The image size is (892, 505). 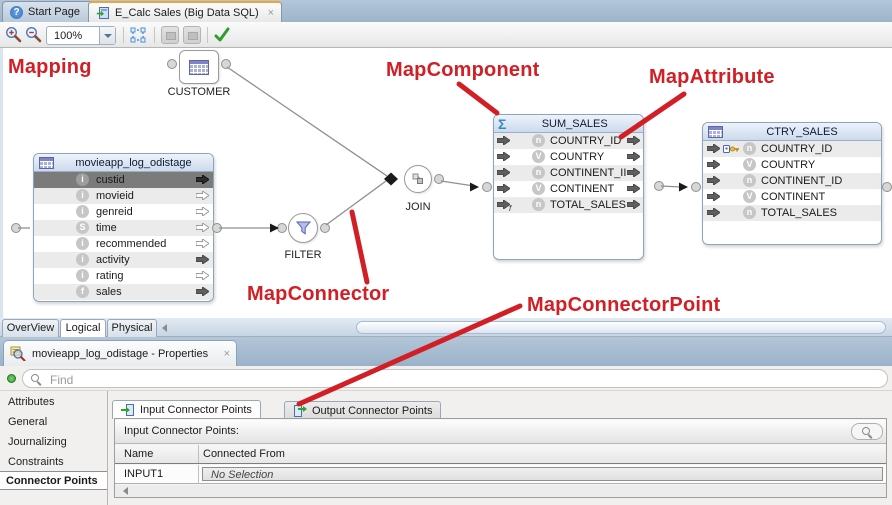 What do you see at coordinates (418, 179) in the screenshot?
I see `join-component` at bounding box center [418, 179].